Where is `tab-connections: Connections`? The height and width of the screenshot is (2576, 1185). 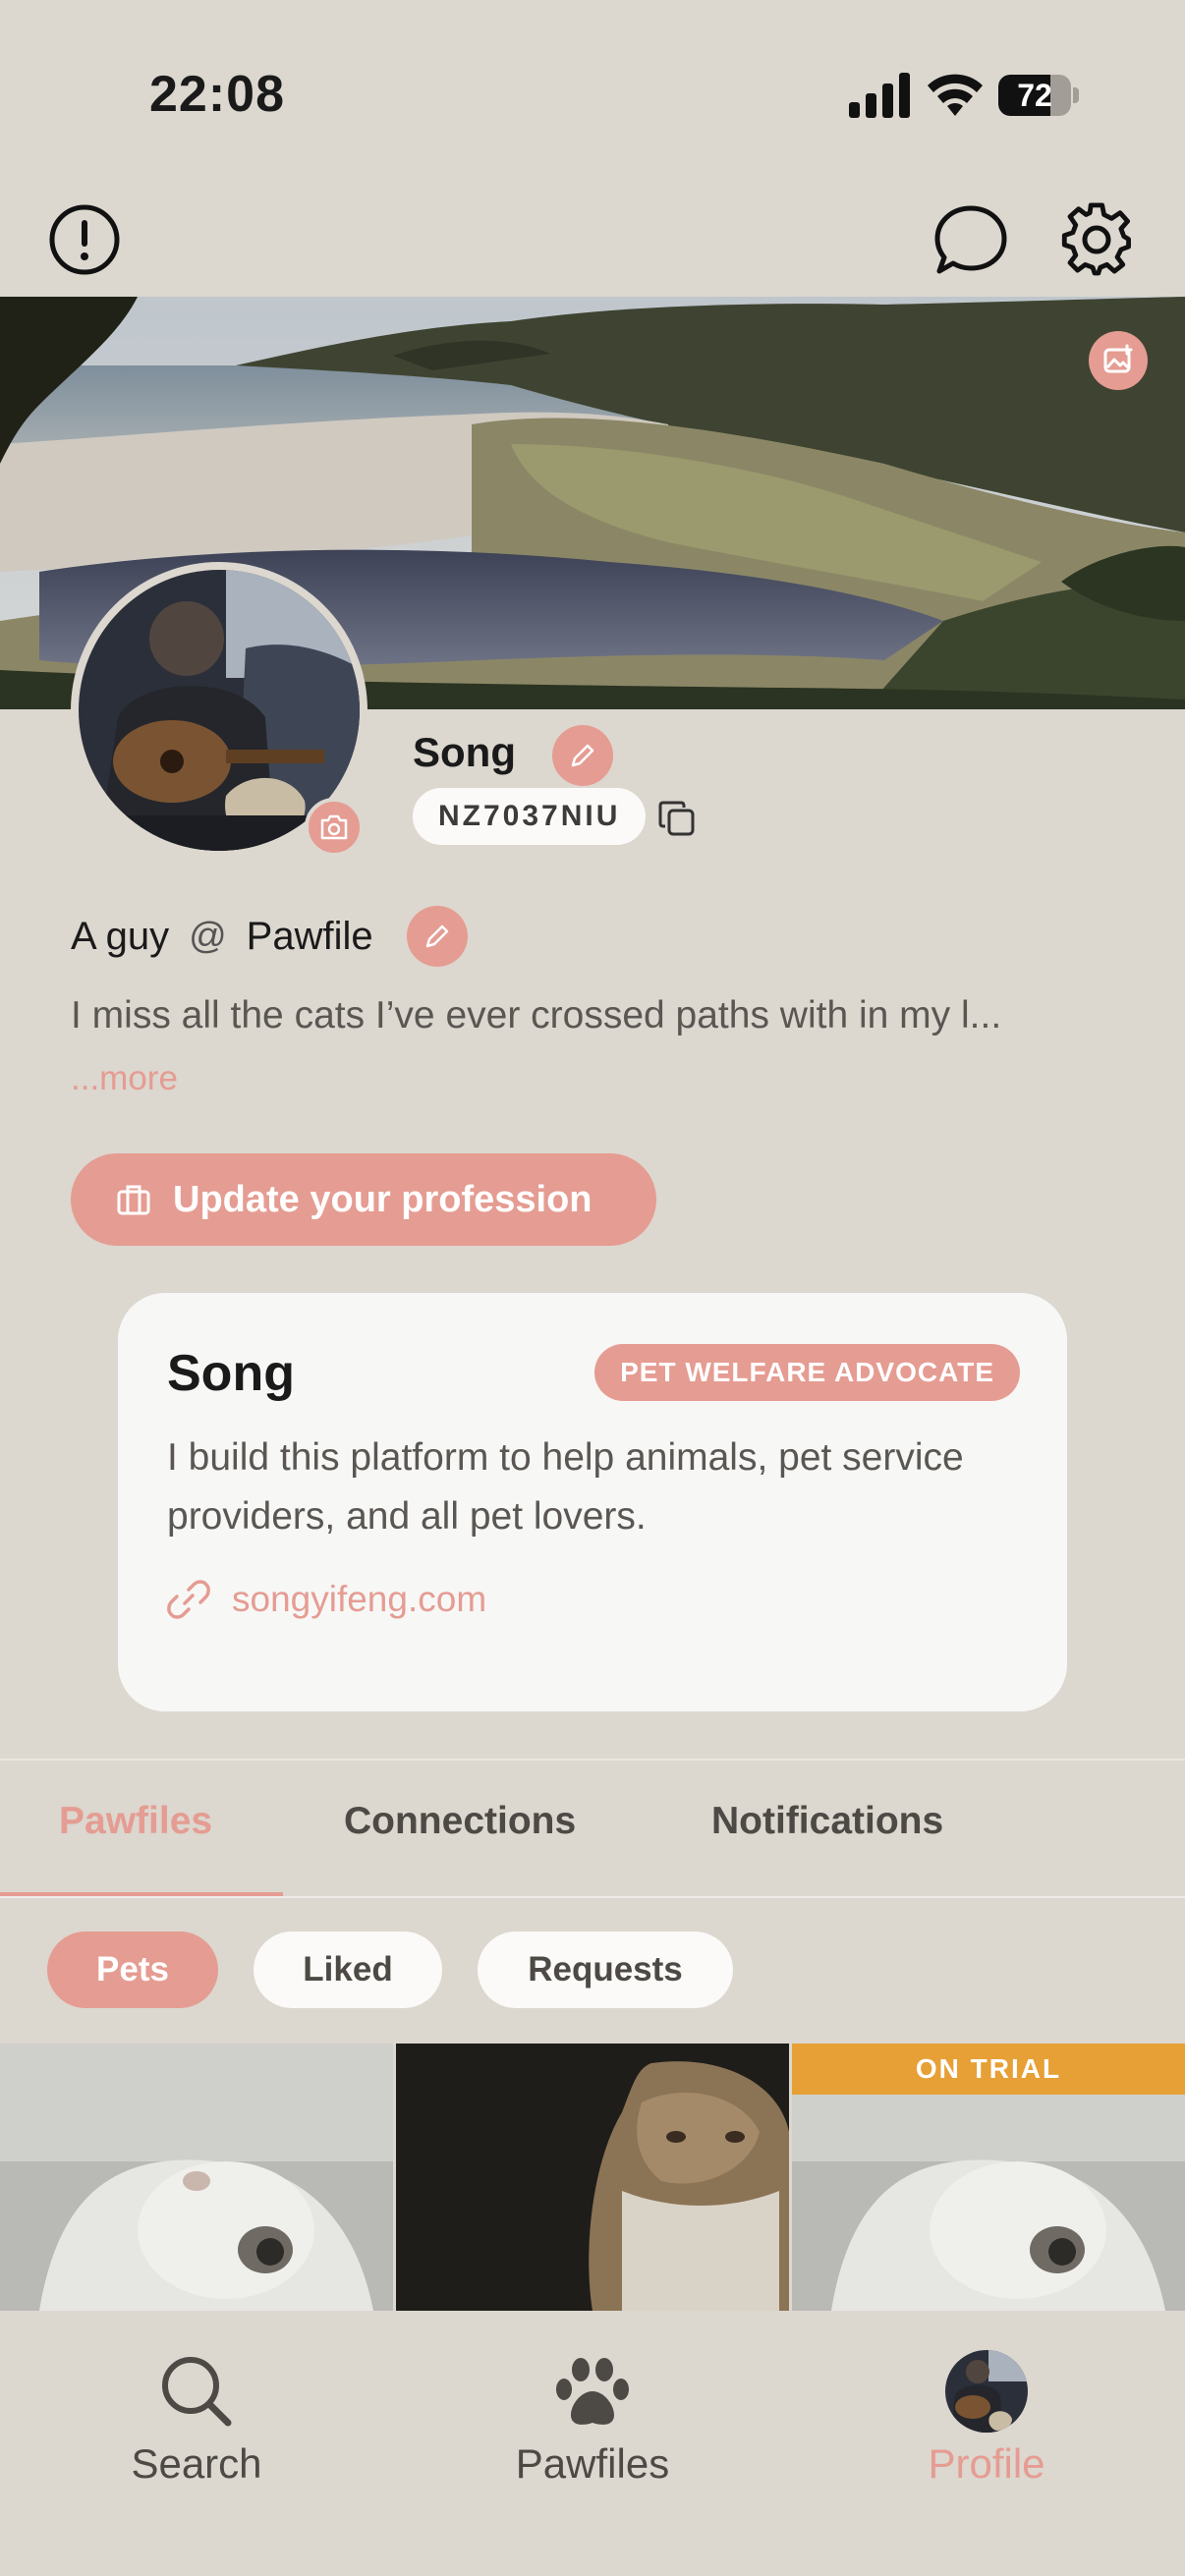
tab-connections: Connections is located at coordinates (460, 1821).